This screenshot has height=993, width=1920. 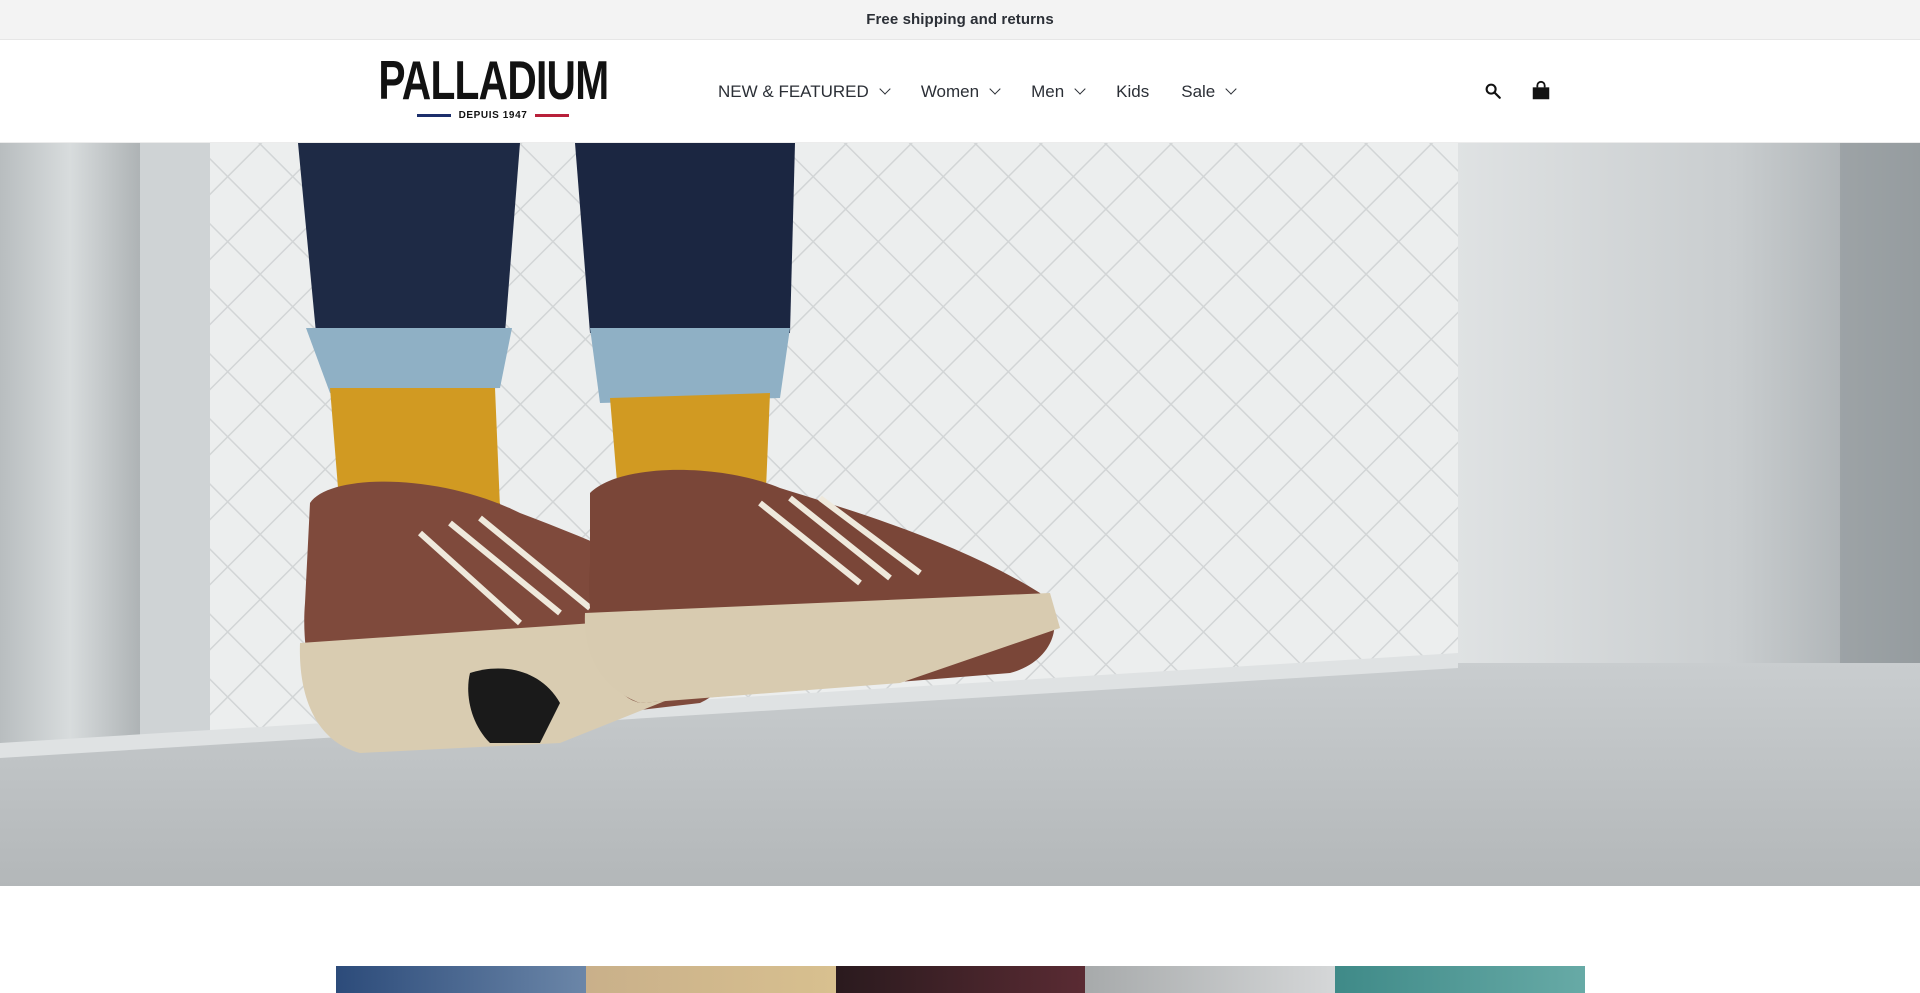 I want to click on nav-item-sale: Sale, so click(x=1209, y=91).